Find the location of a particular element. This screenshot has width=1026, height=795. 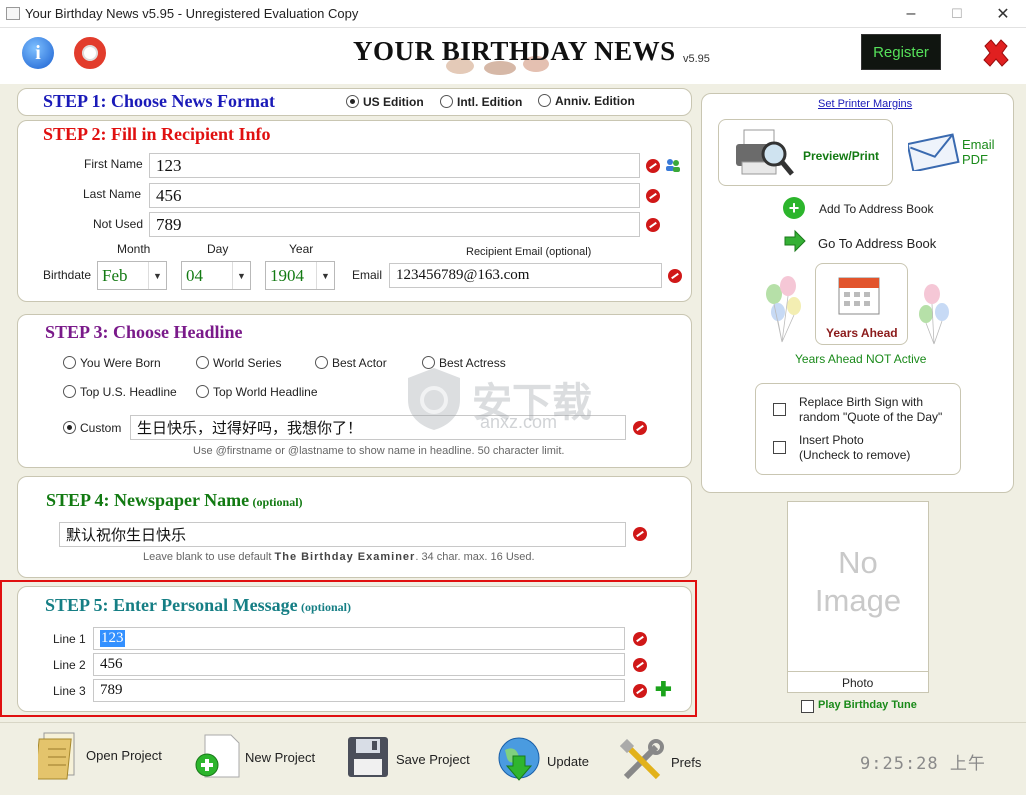

replace-birth-sign-line2: random "Quote of the Day" is located at coordinates (871, 417).